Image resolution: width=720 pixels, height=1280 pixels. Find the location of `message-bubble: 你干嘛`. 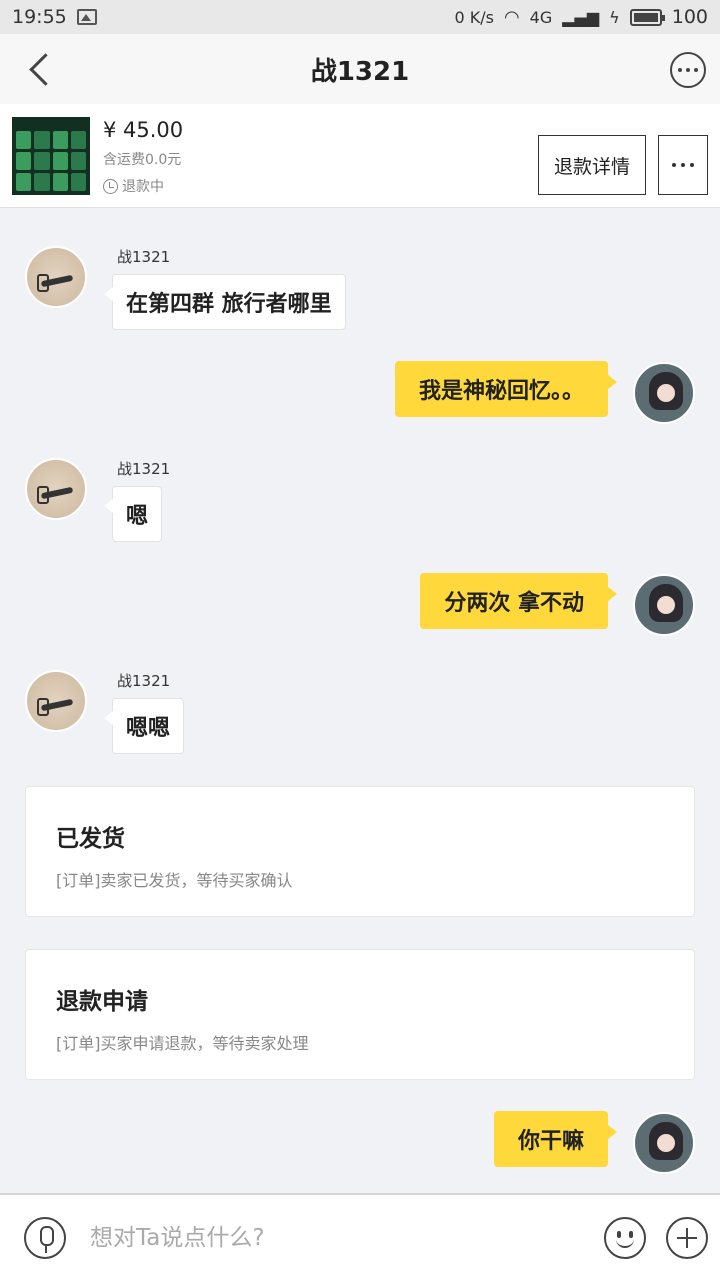

message-bubble: 你干嘛 is located at coordinates (555, 1139).